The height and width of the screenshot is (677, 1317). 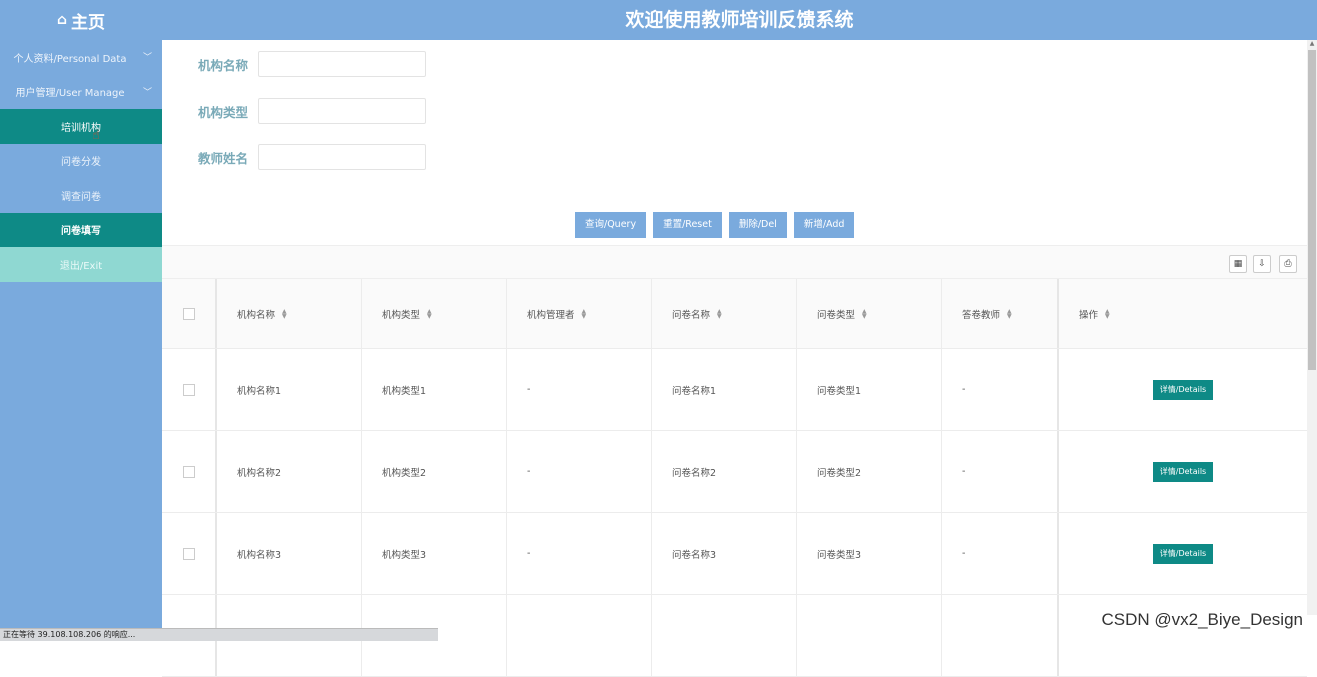 I want to click on hand-cursor-icon: ☝, so click(x=96, y=135).